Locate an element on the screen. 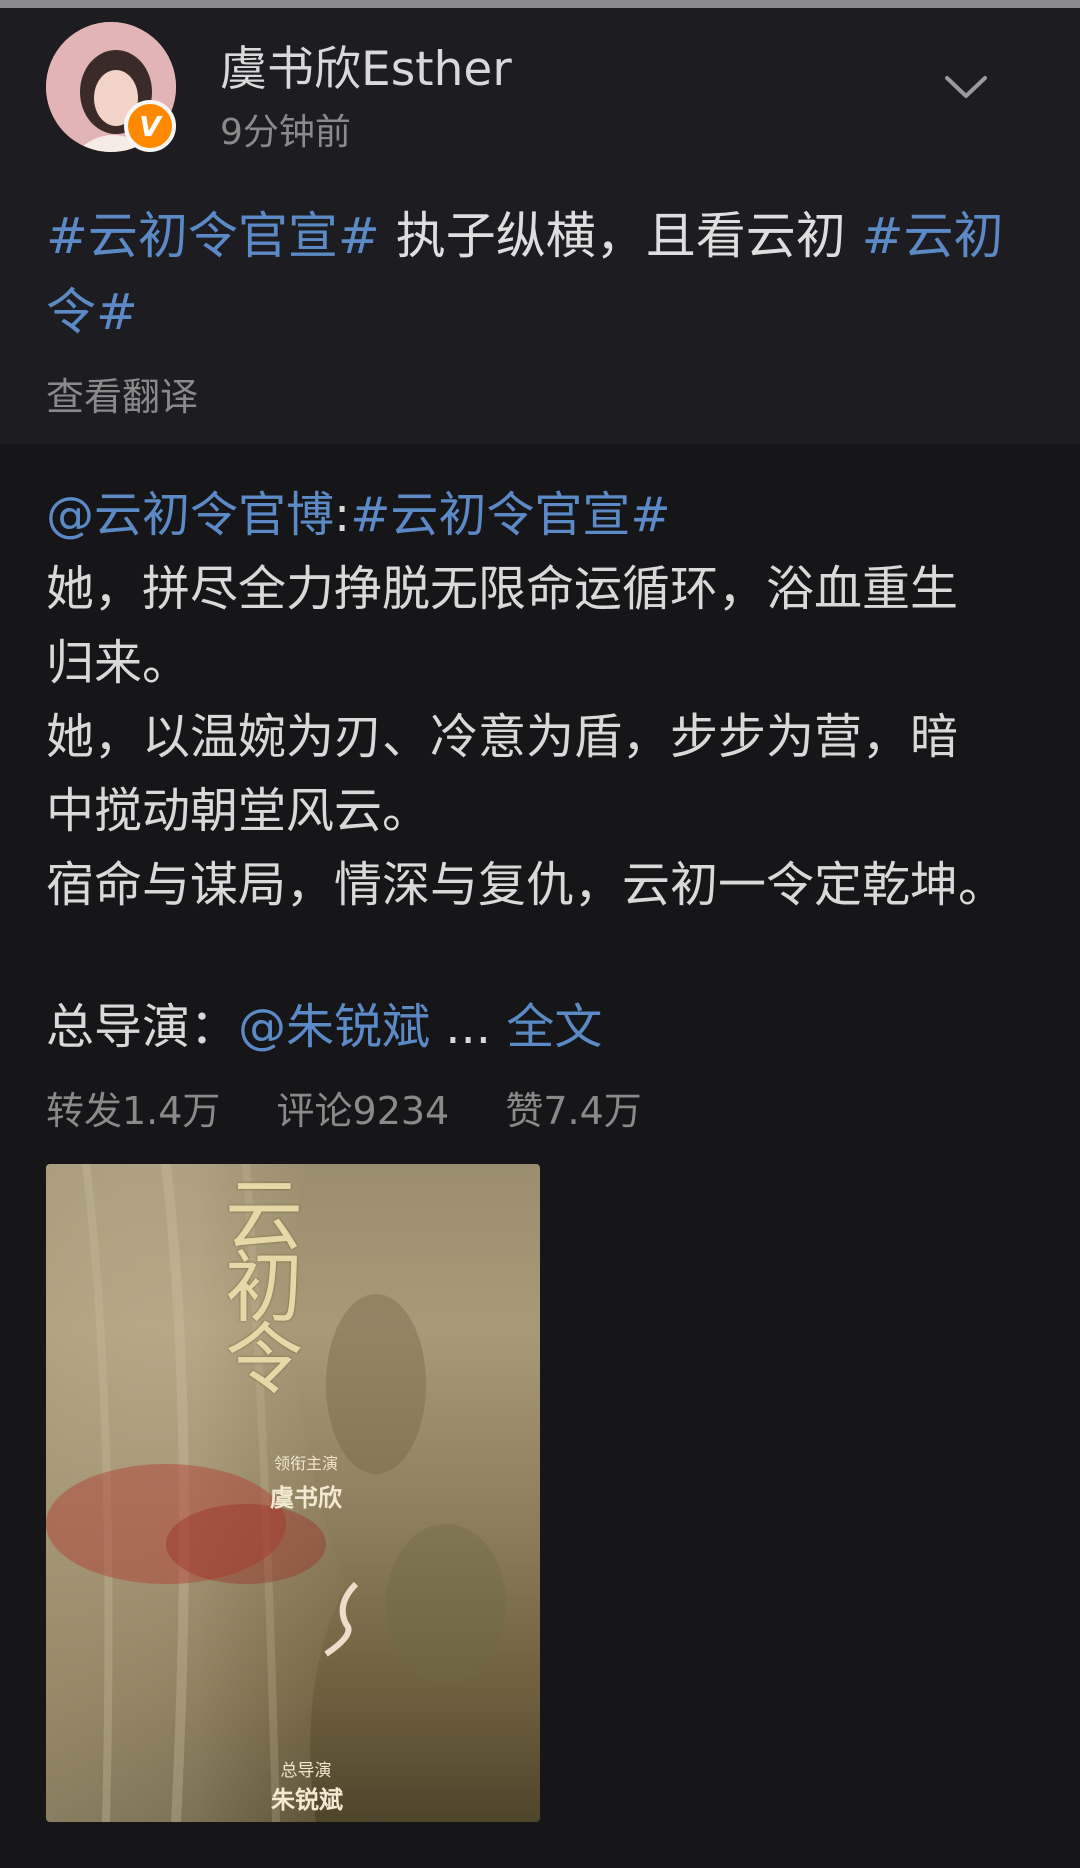 This screenshot has height=1868, width=1080. poster-lead-name: 虞书欣 is located at coordinates (306, 1497).